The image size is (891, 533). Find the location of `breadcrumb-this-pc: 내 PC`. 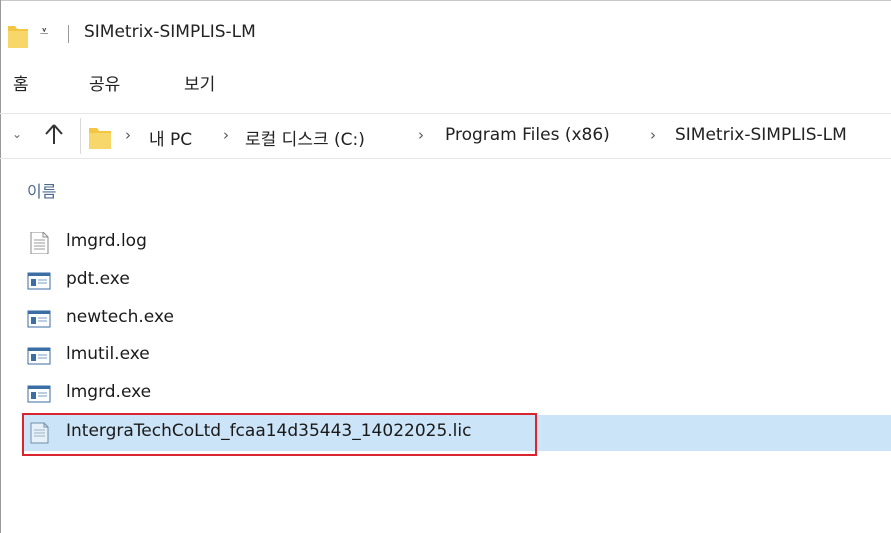

breadcrumb-this-pc: 내 PC is located at coordinates (170, 137).